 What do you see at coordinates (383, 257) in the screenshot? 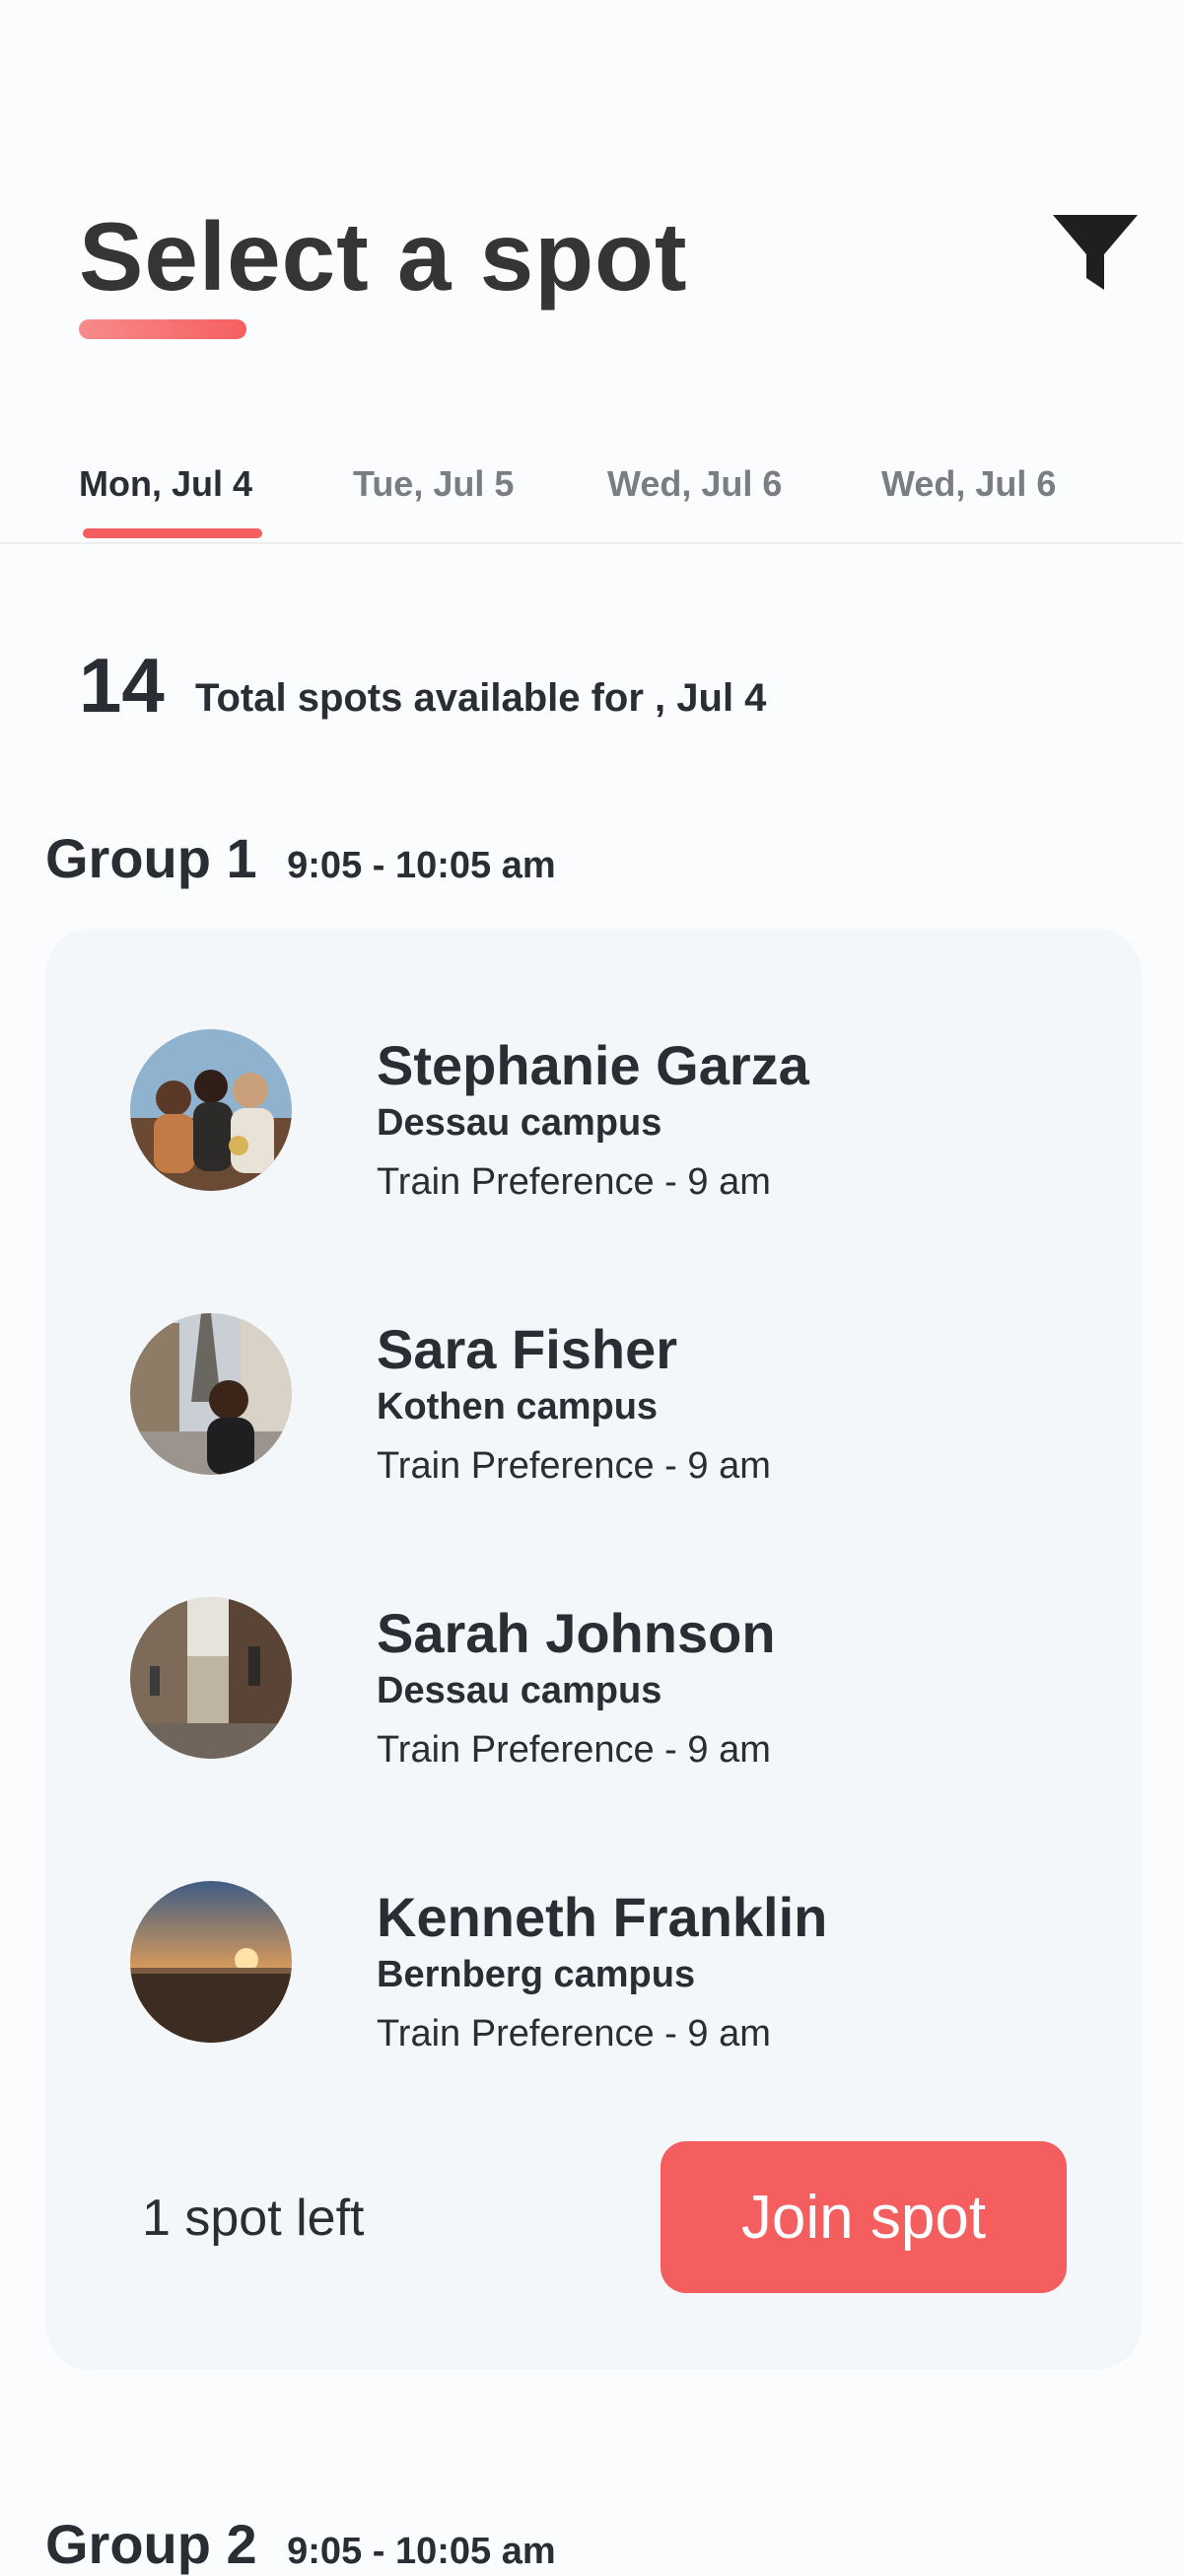
I see `page-title: Select a spot` at bounding box center [383, 257].